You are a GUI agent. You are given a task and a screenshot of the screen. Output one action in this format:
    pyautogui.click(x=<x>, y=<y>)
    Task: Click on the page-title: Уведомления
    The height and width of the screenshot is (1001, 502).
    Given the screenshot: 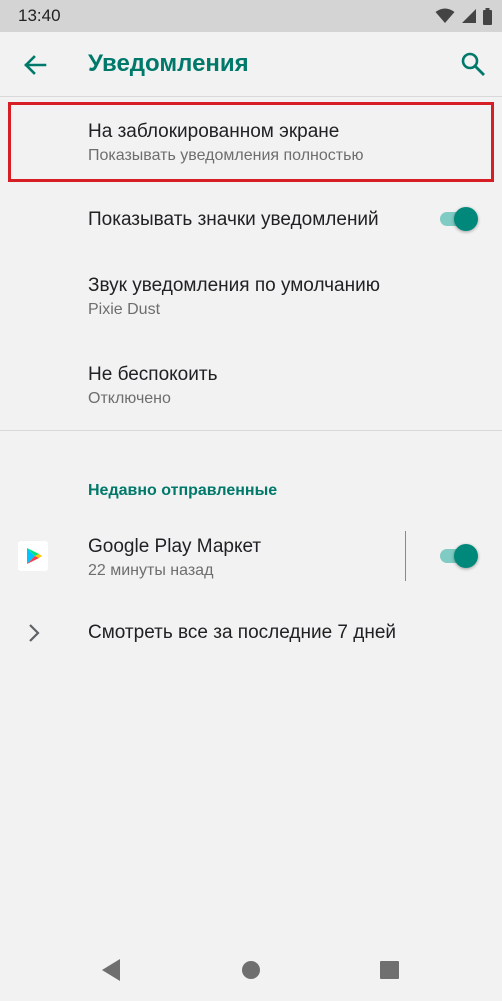 What is the action you would take?
    pyautogui.click(x=168, y=63)
    